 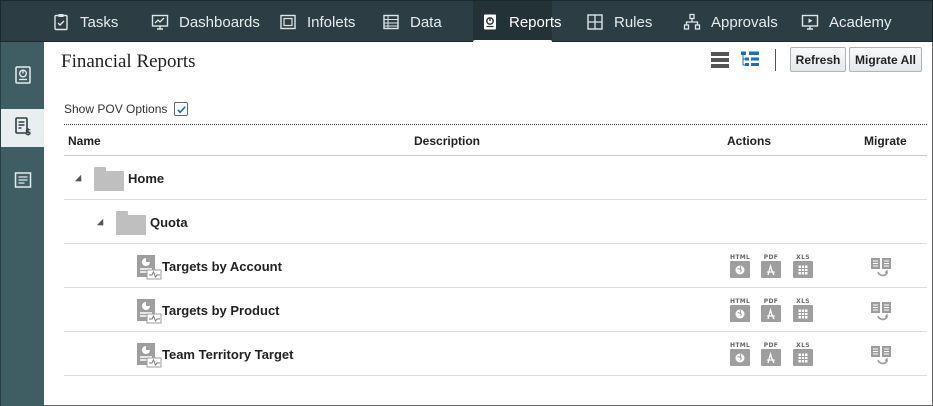 I want to click on pov-options: Show POV Options, so click(x=126, y=109).